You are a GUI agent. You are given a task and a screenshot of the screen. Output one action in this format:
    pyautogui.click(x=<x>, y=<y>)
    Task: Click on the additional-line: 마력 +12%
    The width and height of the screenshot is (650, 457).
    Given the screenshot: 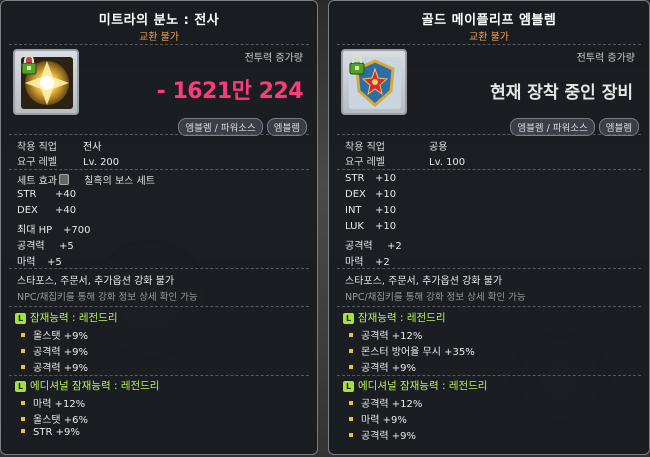 What is the action you would take?
    pyautogui.click(x=53, y=402)
    